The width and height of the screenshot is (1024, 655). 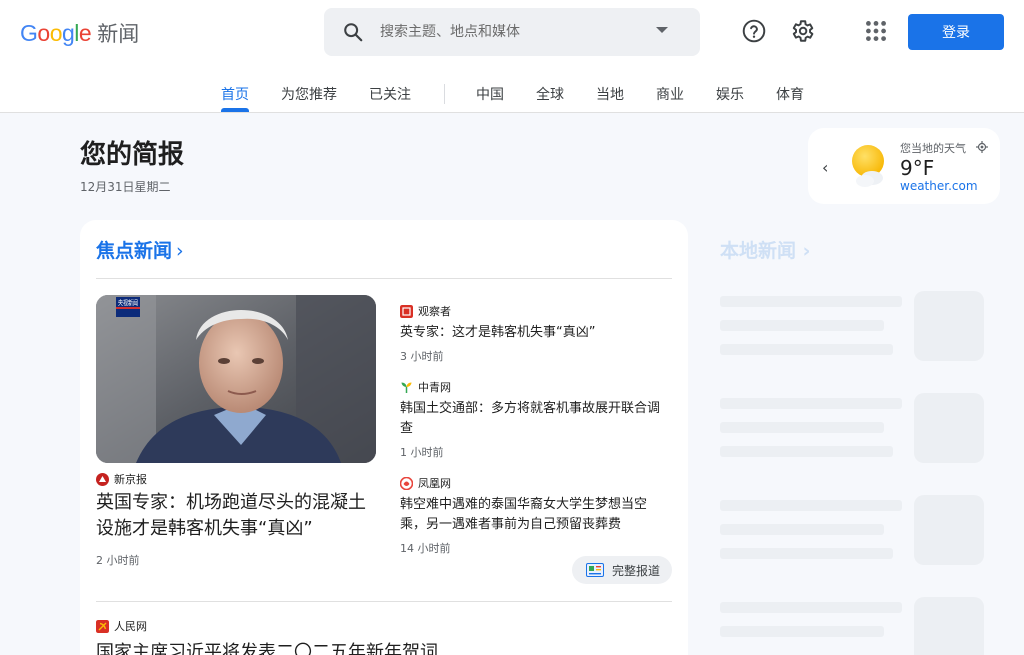 I want to click on full-coverage-icon, so click(x=595, y=570).